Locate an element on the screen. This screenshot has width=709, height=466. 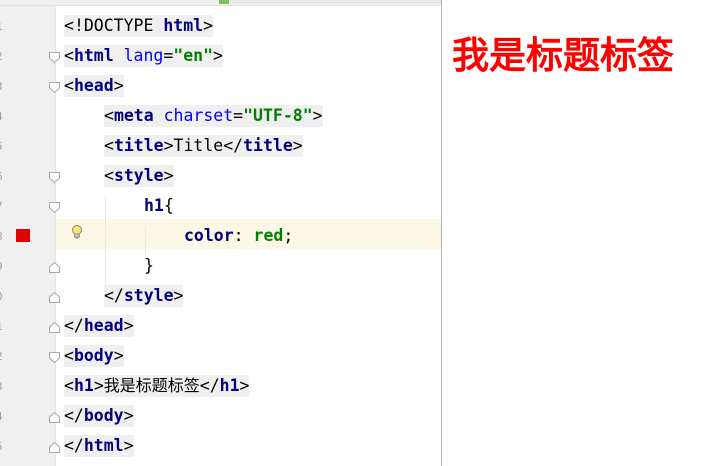
code-line: </body> is located at coordinates (99, 416).